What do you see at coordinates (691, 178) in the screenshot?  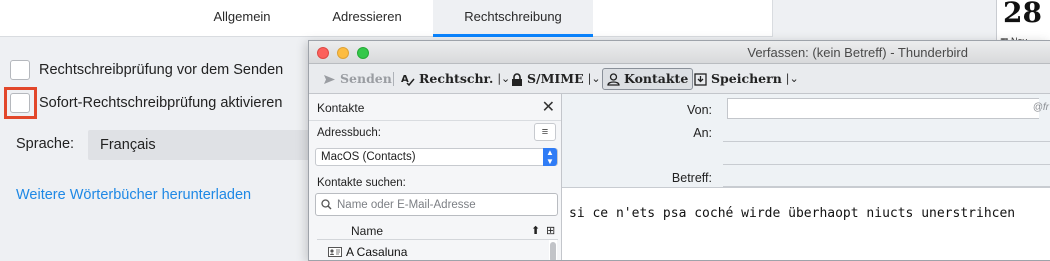 I see `subject-label: Betreff:` at bounding box center [691, 178].